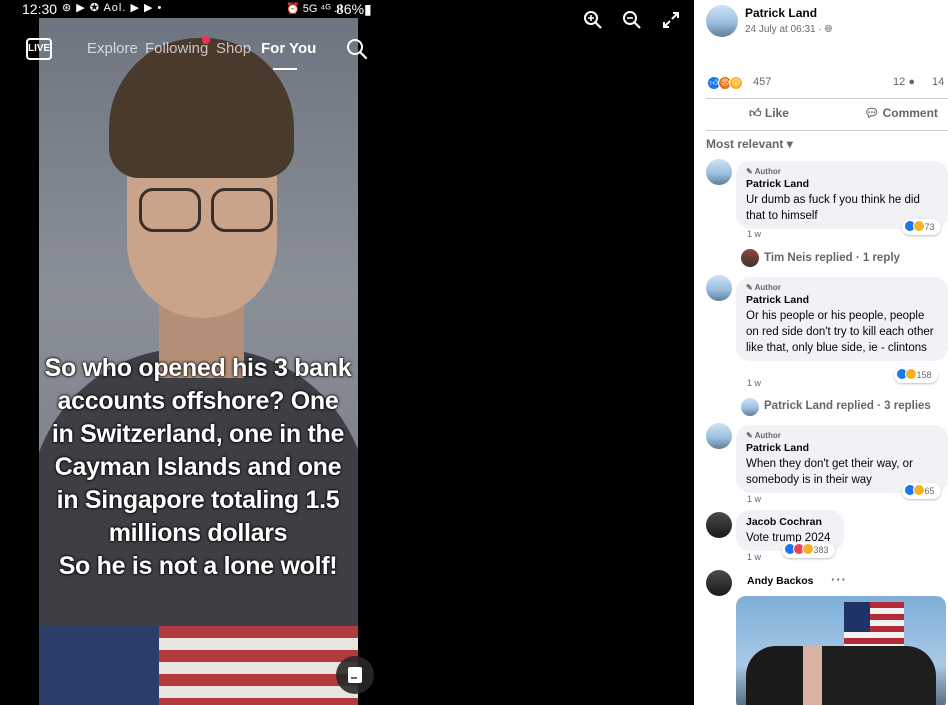  I want to click on comment-reactions: 383, so click(808, 550).